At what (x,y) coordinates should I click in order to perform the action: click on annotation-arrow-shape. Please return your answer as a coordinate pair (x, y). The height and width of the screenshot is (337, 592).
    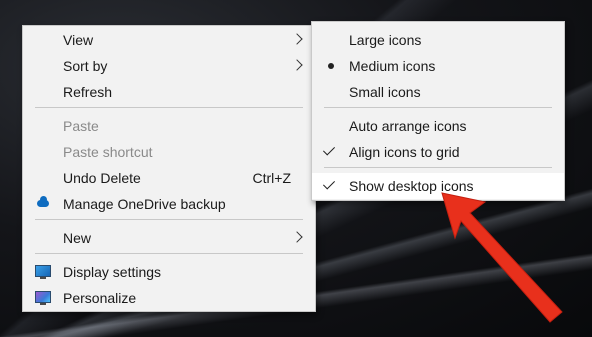
    Looking at the image, I should click on (502, 257).